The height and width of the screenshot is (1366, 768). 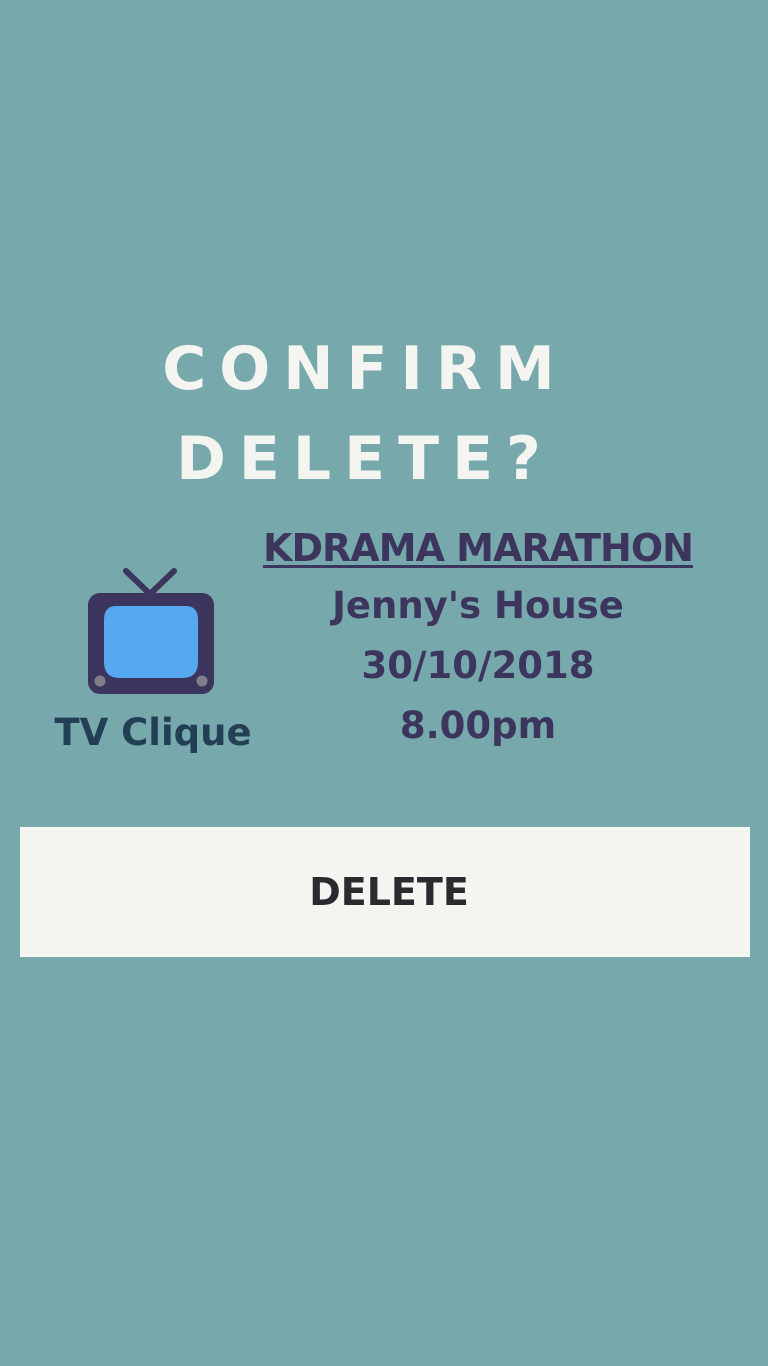 I want to click on event-name: KDRAMA MARATHON, so click(x=478, y=548).